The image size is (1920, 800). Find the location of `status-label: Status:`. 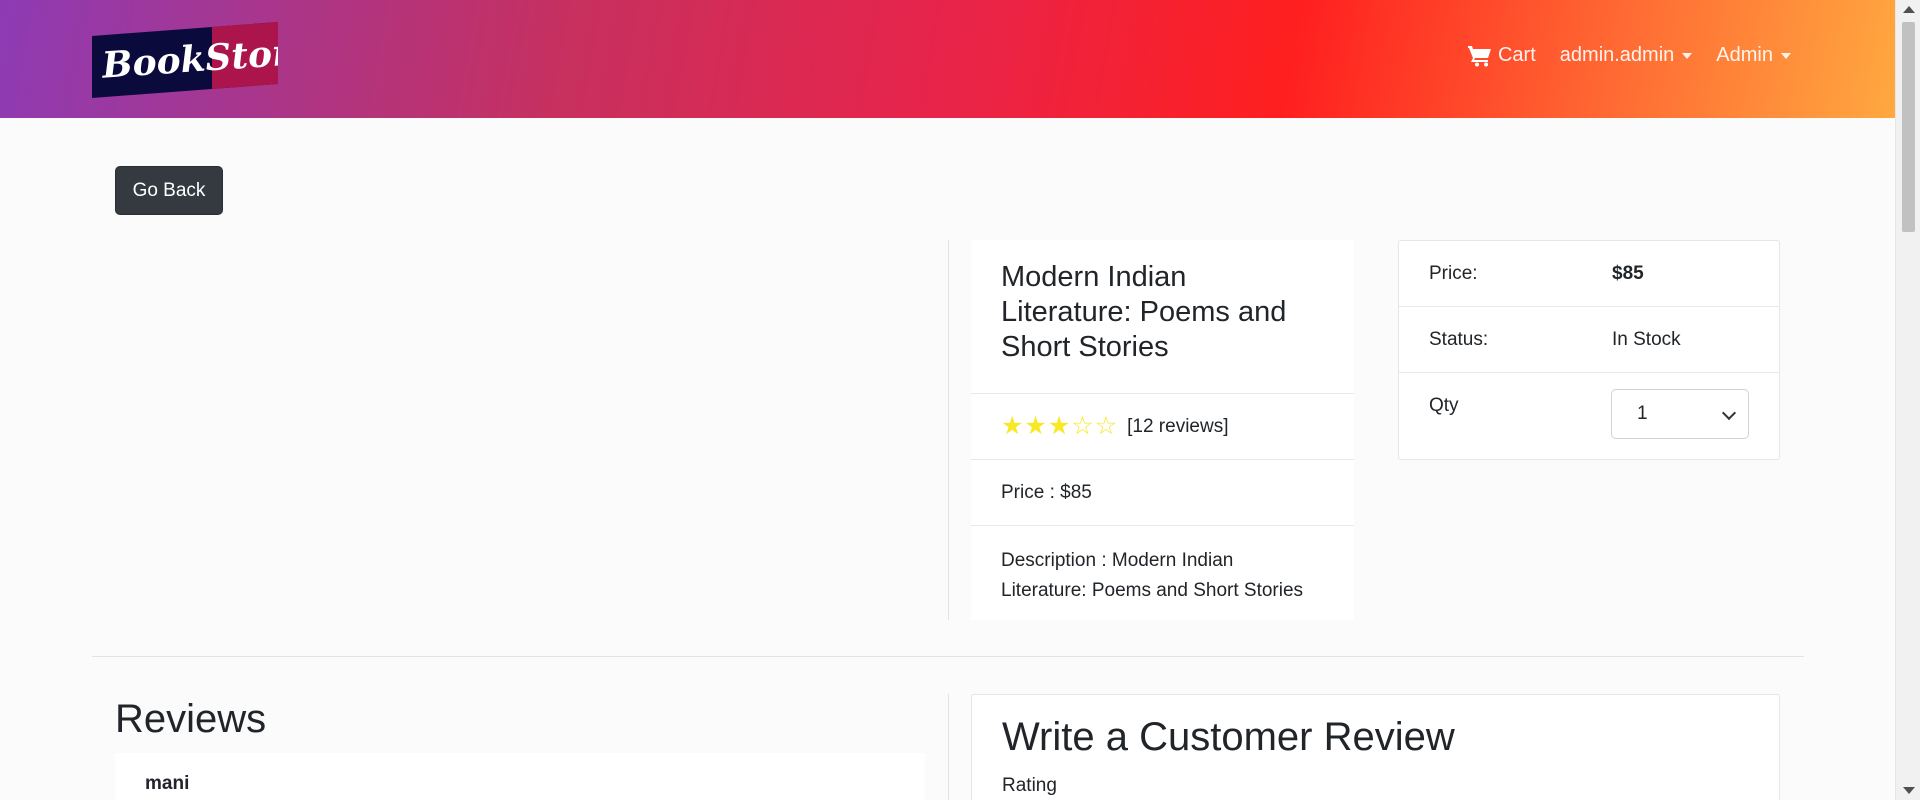

status-label: Status: is located at coordinates (1459, 339).